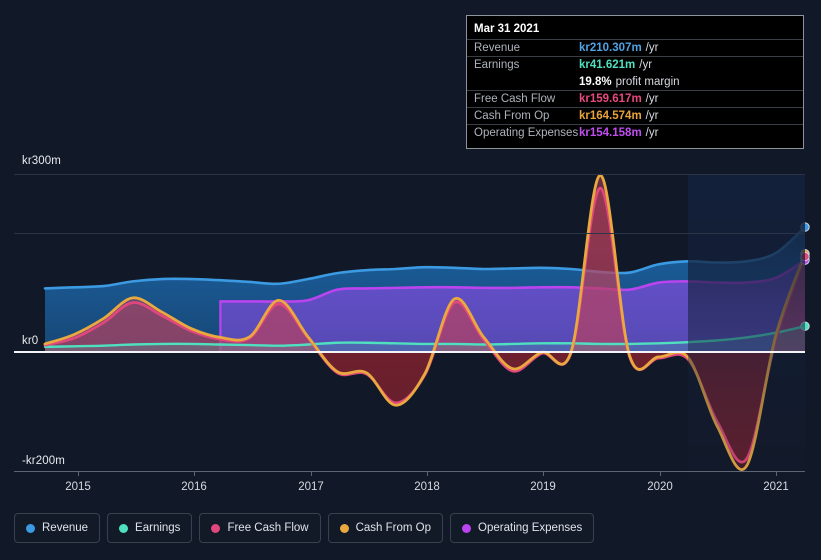 The image size is (821, 560). Describe the element at coordinates (311, 473) in the screenshot. I see `x-tick-2017` at that location.